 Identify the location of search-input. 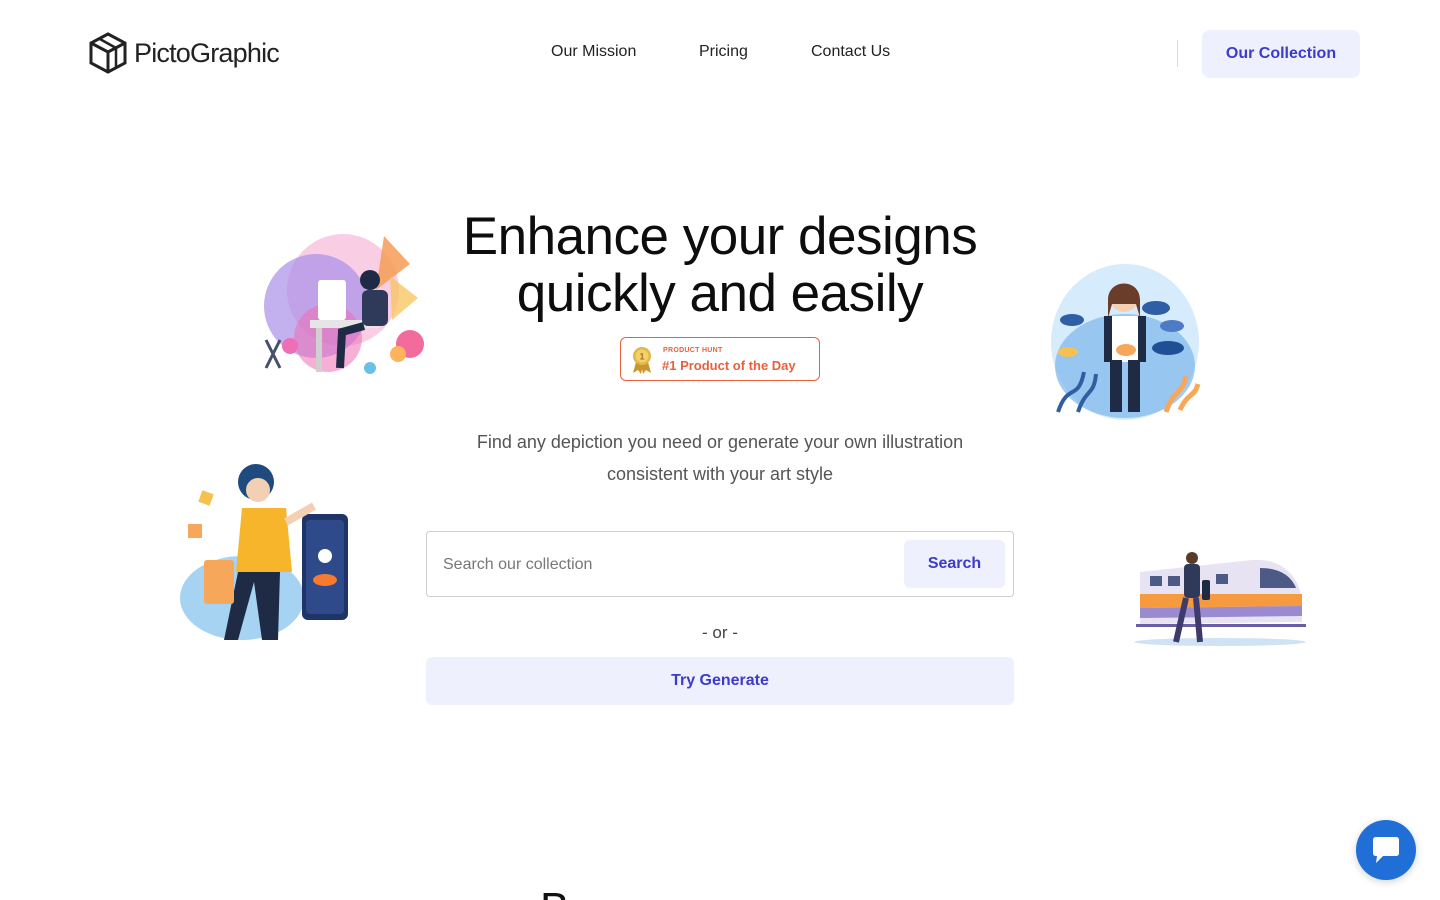
(663, 565).